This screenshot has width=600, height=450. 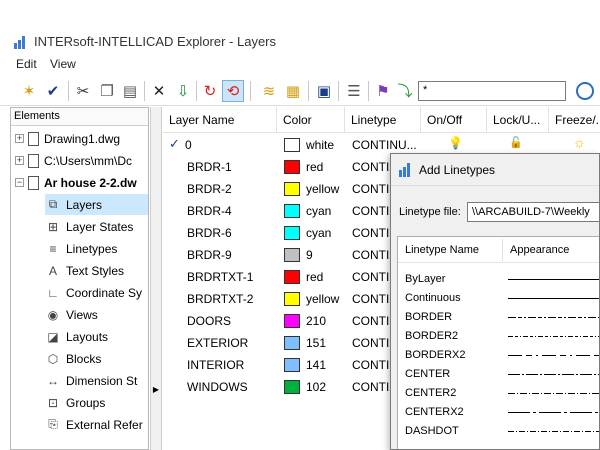 I want to click on linetype-row: CENTERX2, so click(x=498, y=412).